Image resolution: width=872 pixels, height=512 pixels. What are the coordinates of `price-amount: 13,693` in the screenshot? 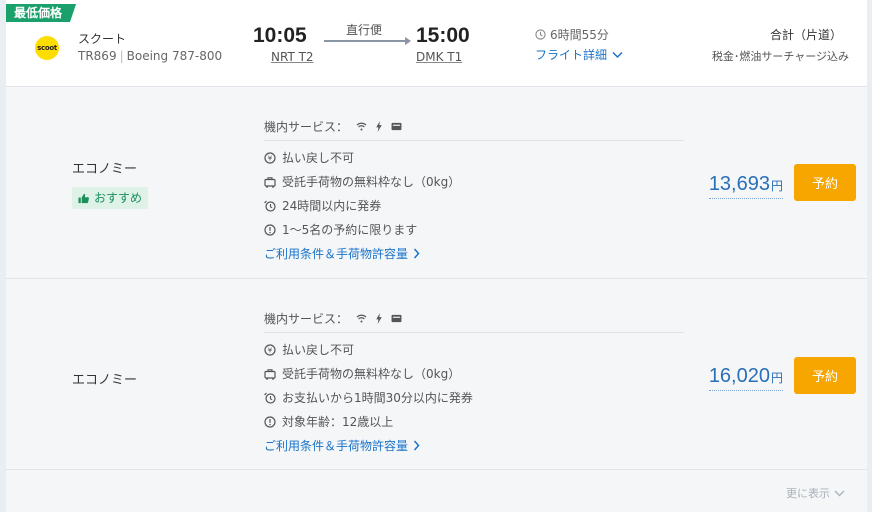 It's located at (739, 184).